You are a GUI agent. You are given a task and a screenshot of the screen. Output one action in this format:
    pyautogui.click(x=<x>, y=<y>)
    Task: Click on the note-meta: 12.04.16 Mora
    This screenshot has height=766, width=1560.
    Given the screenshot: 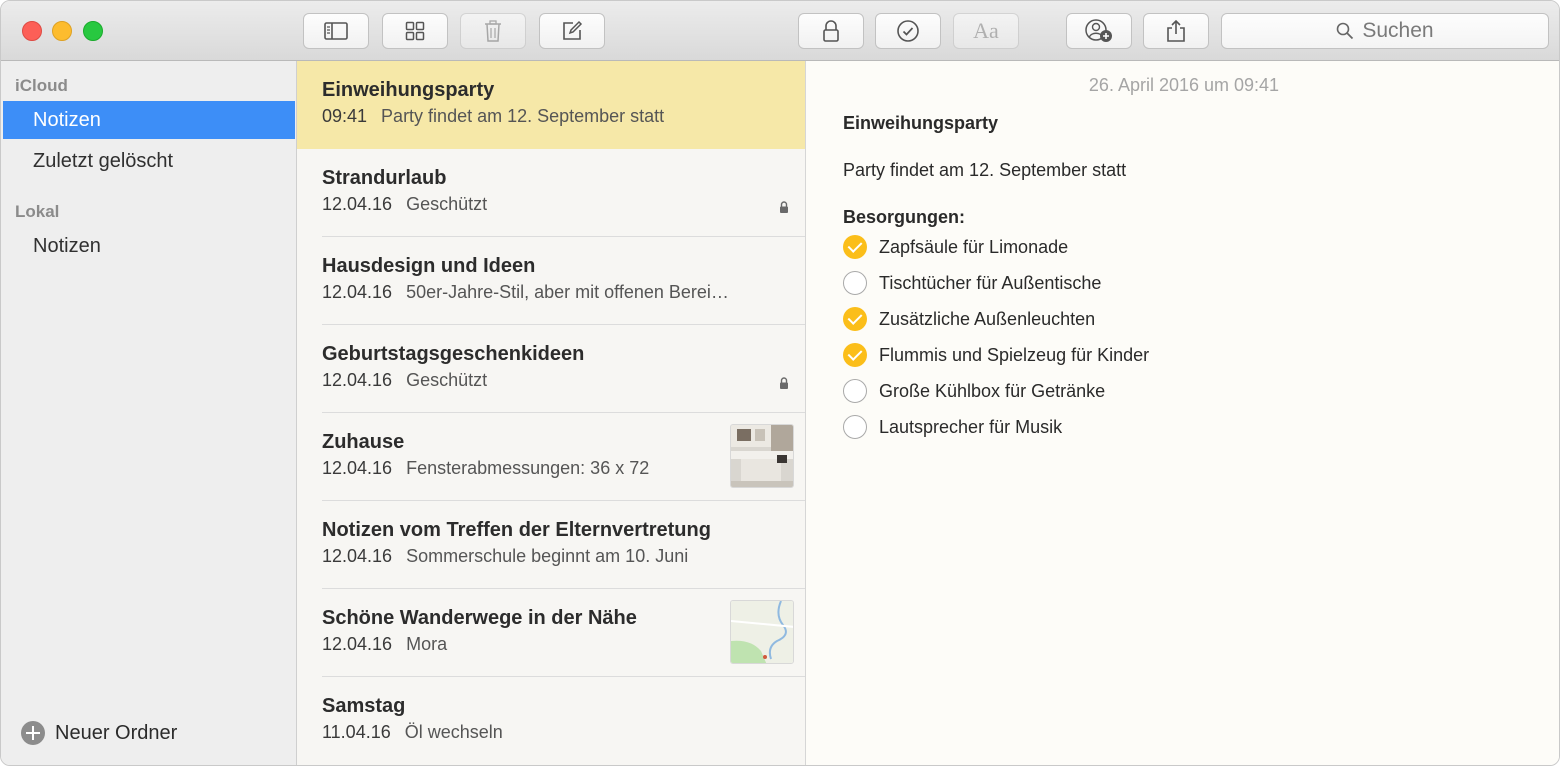 What is the action you would take?
    pyautogui.click(x=384, y=644)
    